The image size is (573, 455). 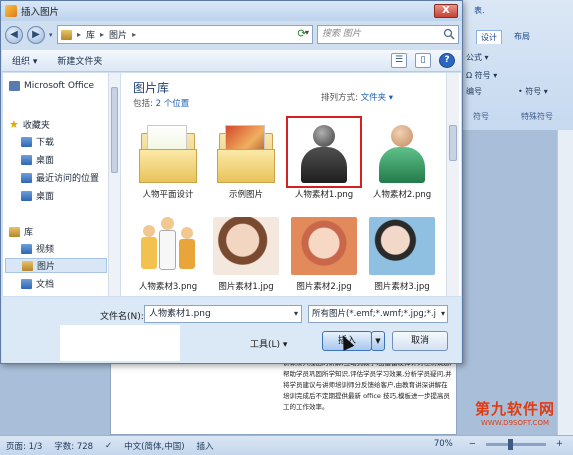 I want to click on special-symbol-button: • 符号 ▾, so click(x=533, y=91).